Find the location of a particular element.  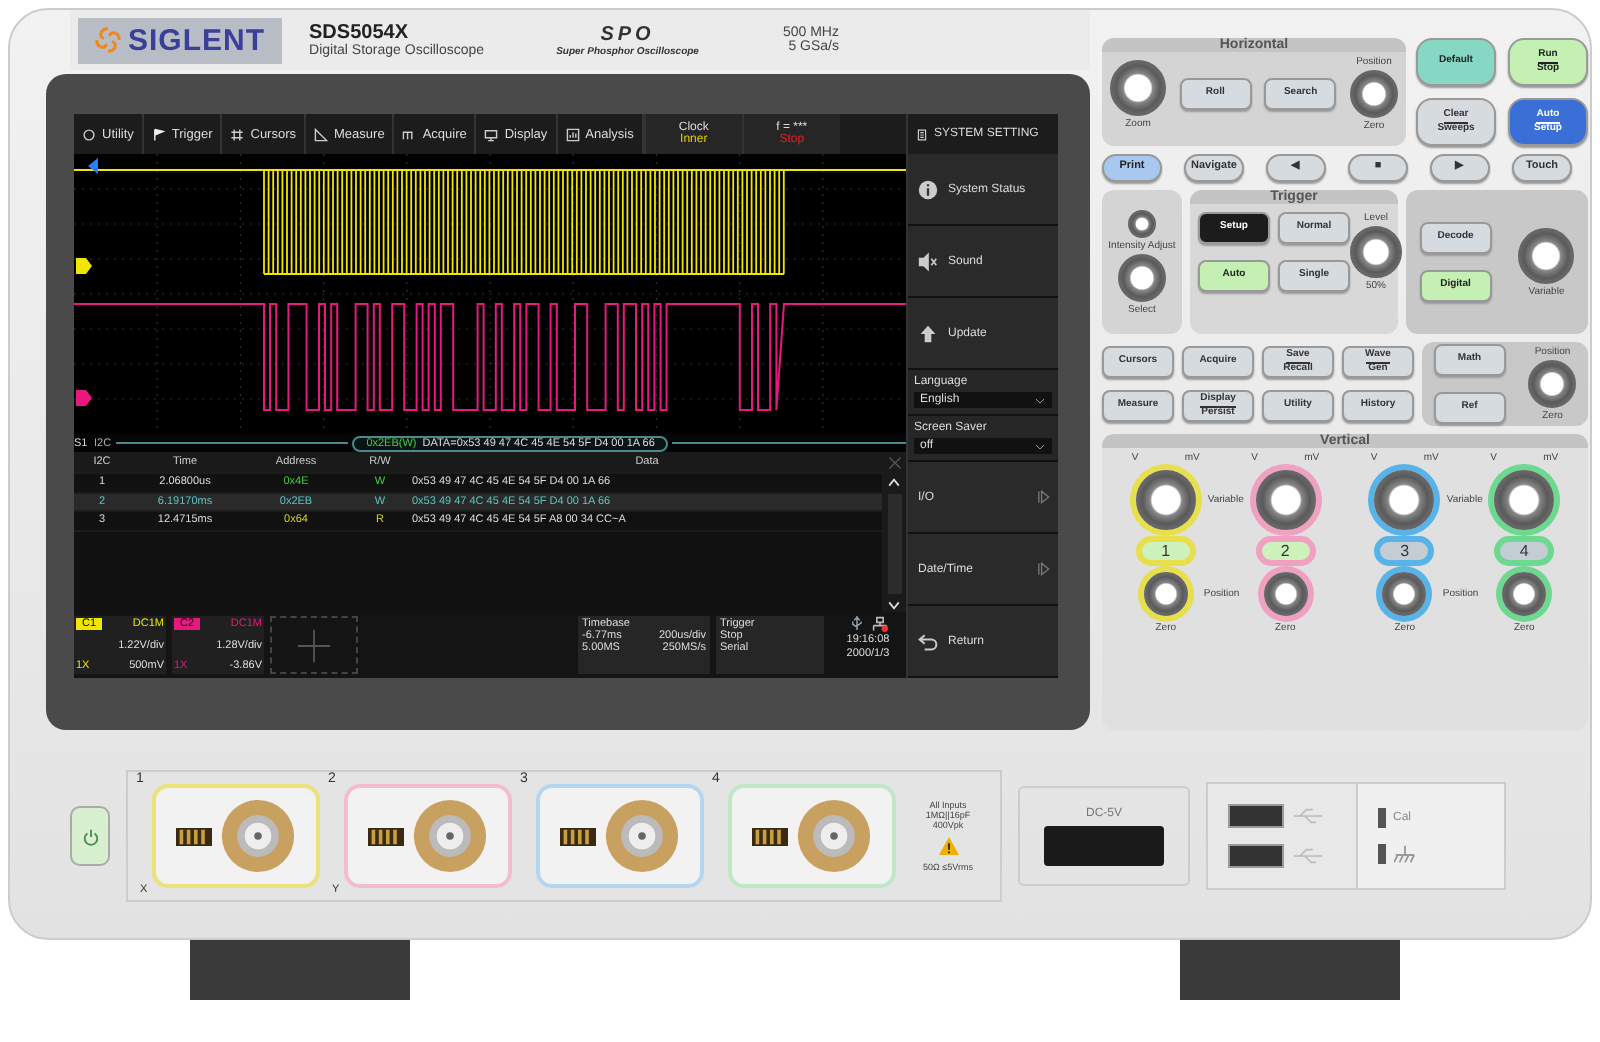

ruler-icon is located at coordinates (321, 134).